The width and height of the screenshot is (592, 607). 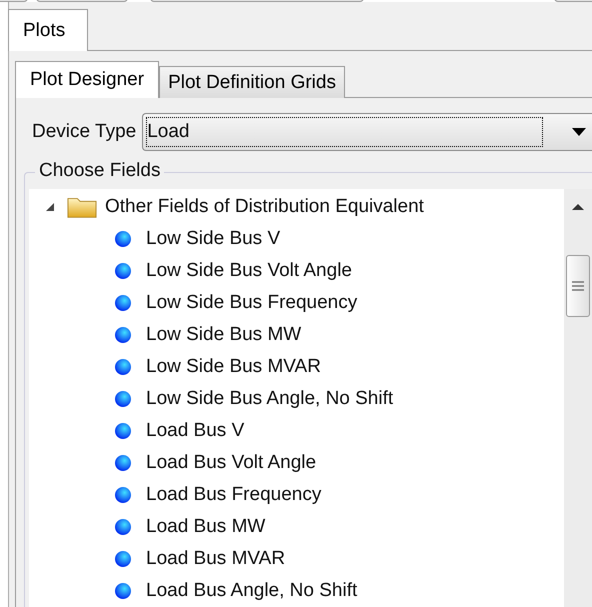 What do you see at coordinates (252, 82) in the screenshot?
I see `tab: Plot Definition Grids` at bounding box center [252, 82].